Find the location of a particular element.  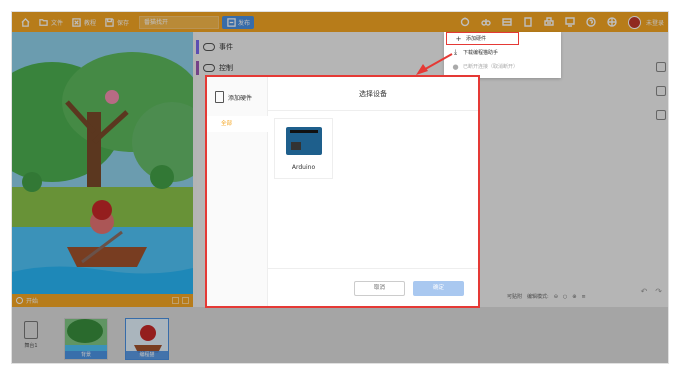

disconnect-menu-item: ● 已断开连接（取消断开） is located at coordinates (502, 66).